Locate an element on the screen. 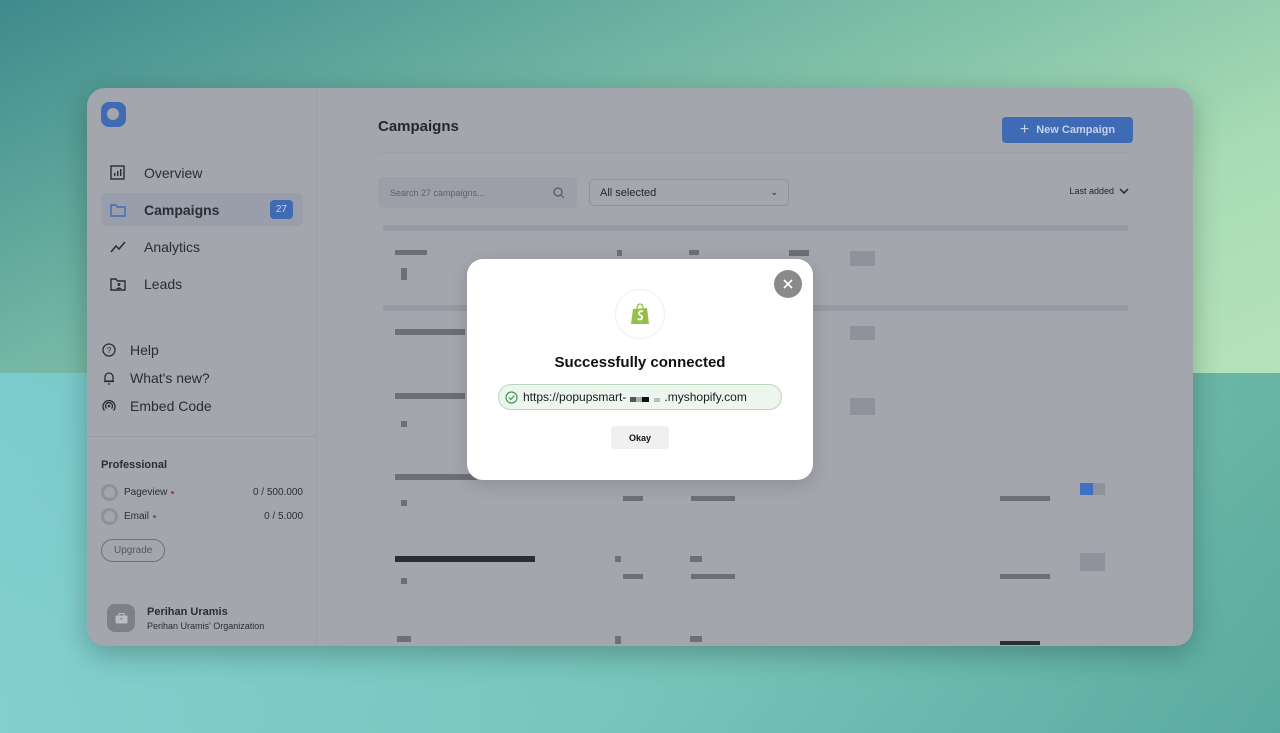  help-icon: ? is located at coordinates (109, 350).